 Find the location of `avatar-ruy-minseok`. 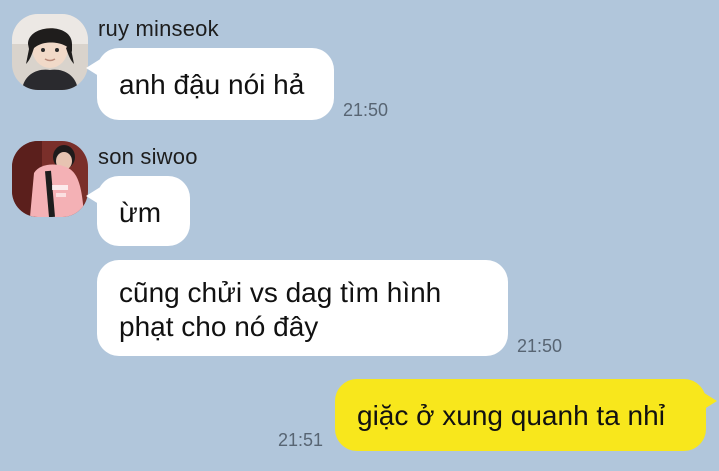

avatar-ruy-minseok is located at coordinates (50, 52).